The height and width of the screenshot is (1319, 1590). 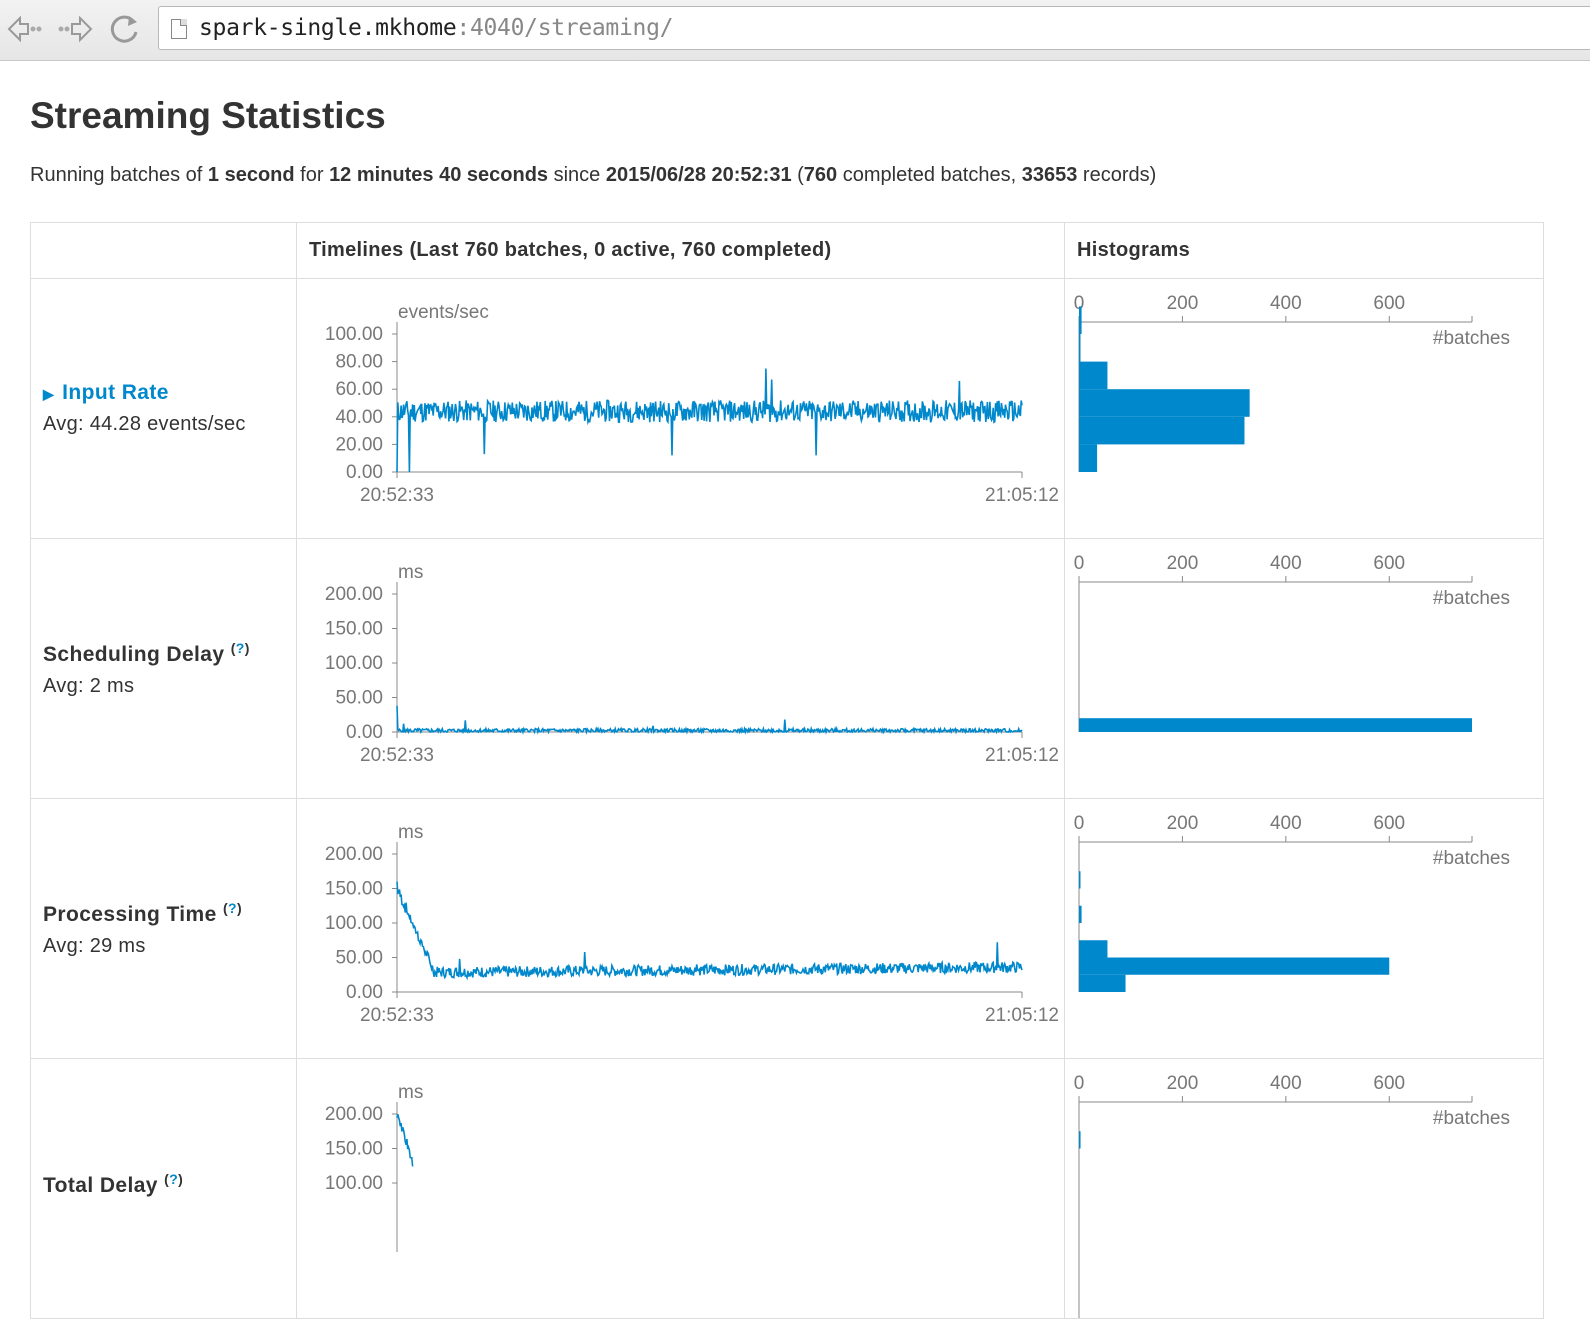 What do you see at coordinates (874, 28) in the screenshot?
I see `address-bar: spark-single.mkhome:4040/streaming/` at bounding box center [874, 28].